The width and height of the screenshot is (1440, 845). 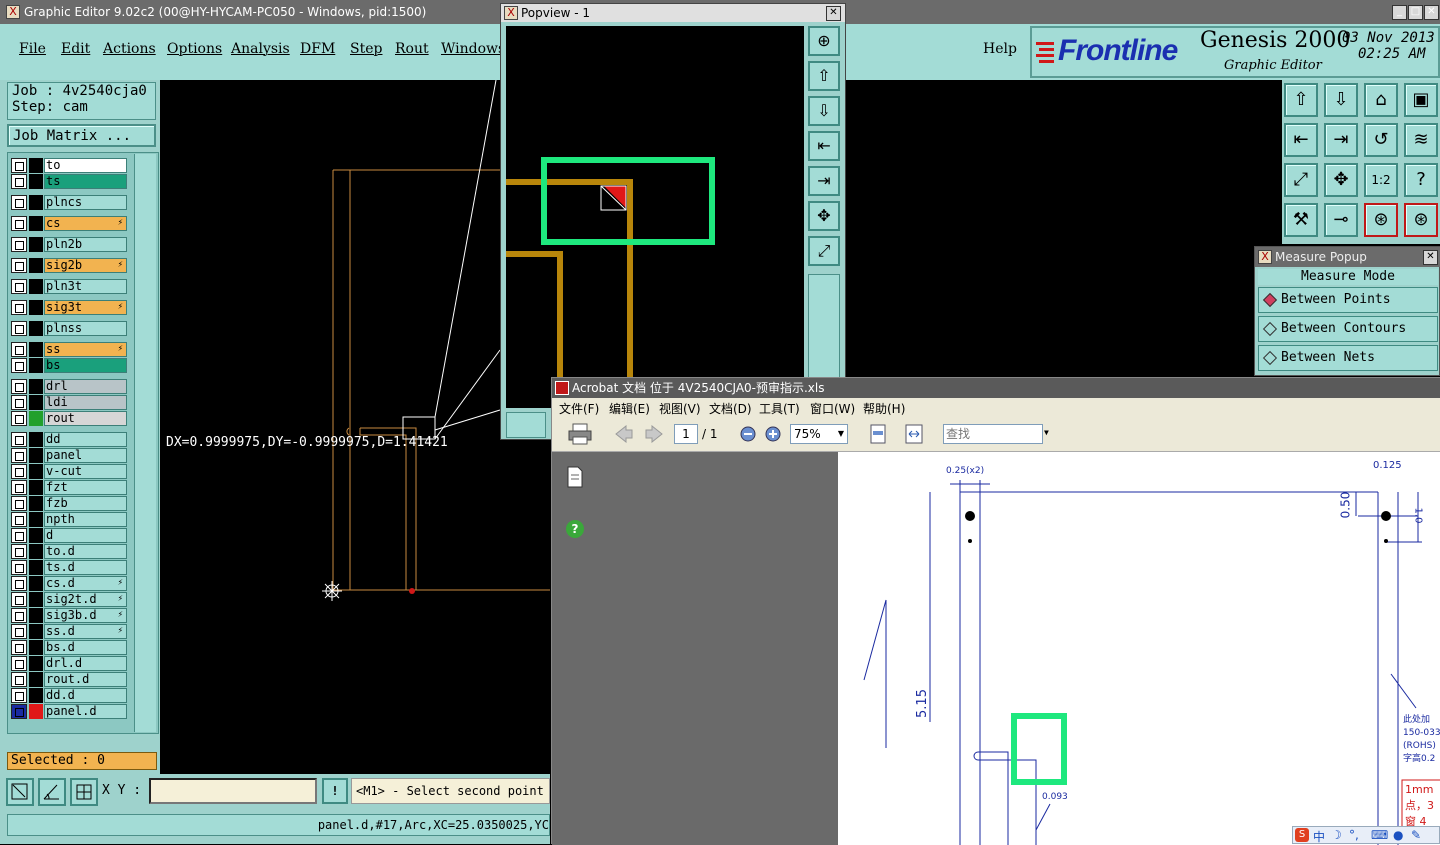 I want to click on moon-icon: ☽, so click(x=1336, y=835).